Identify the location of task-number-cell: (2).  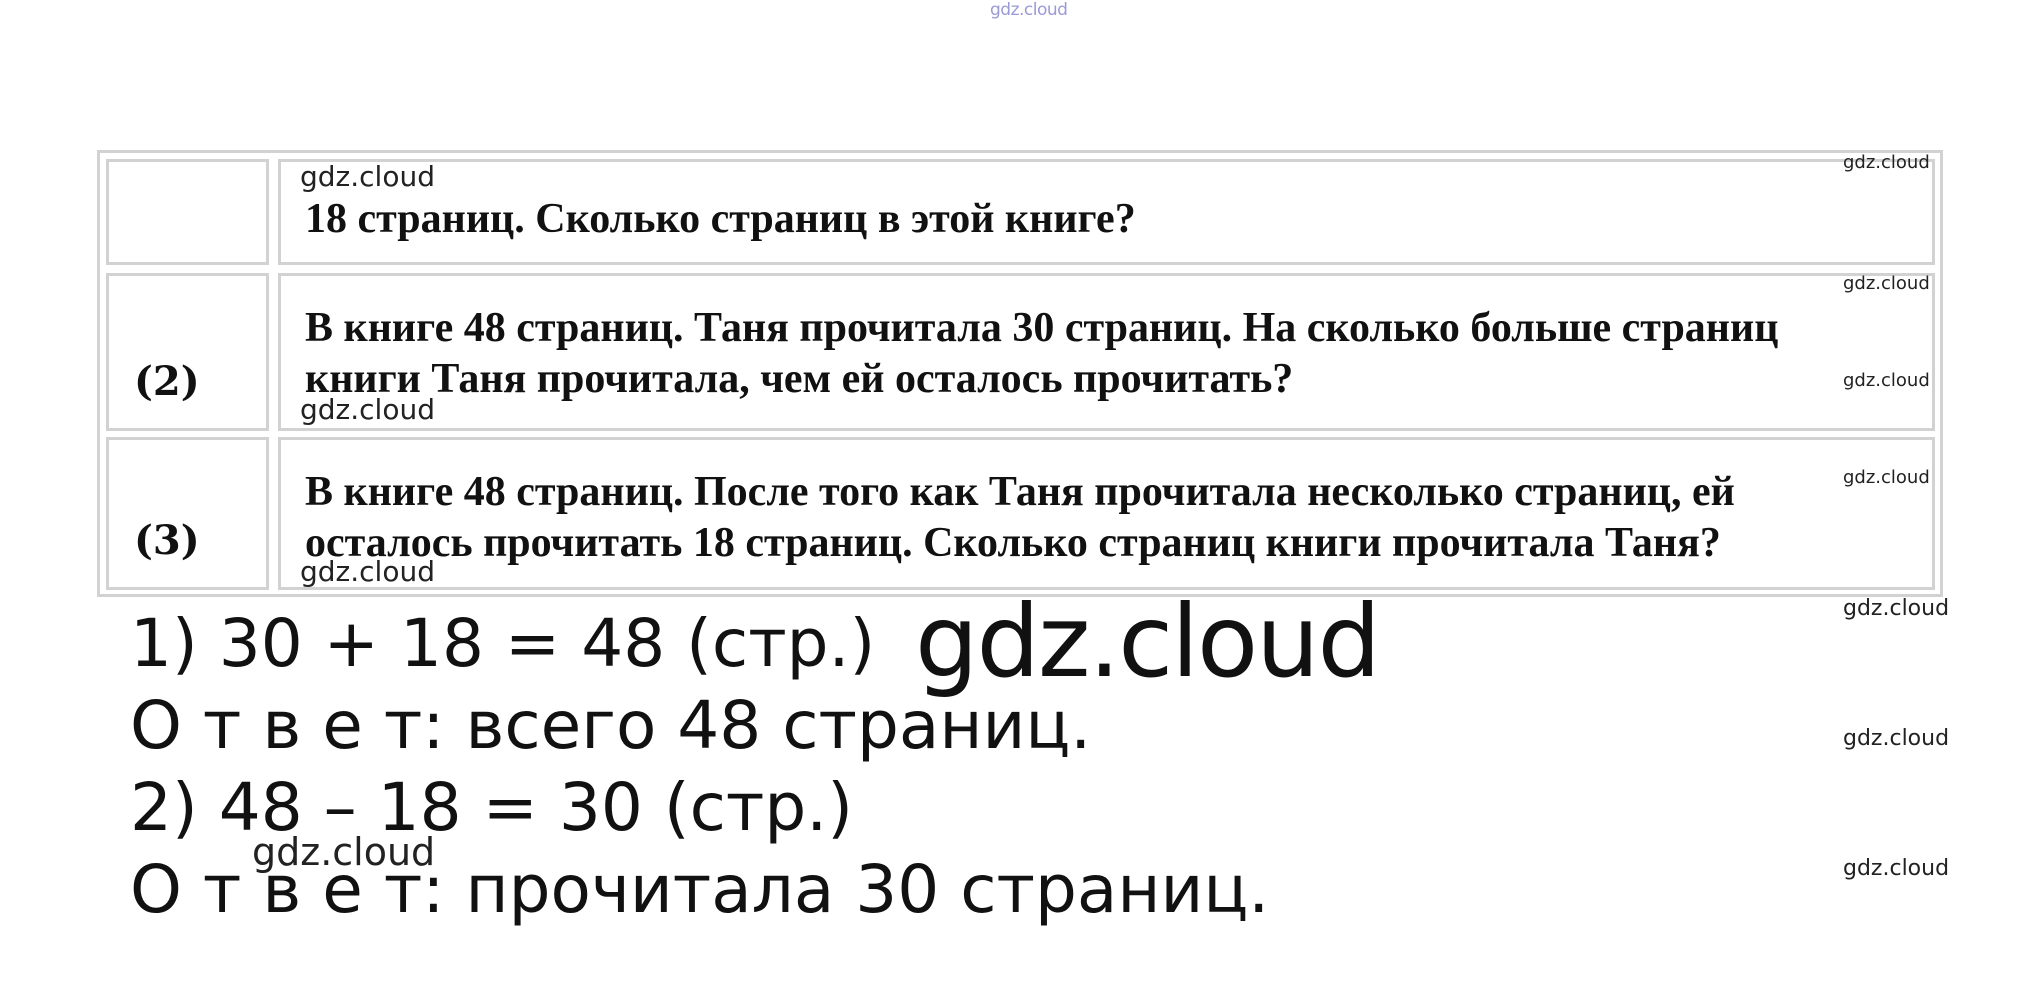
(187, 352).